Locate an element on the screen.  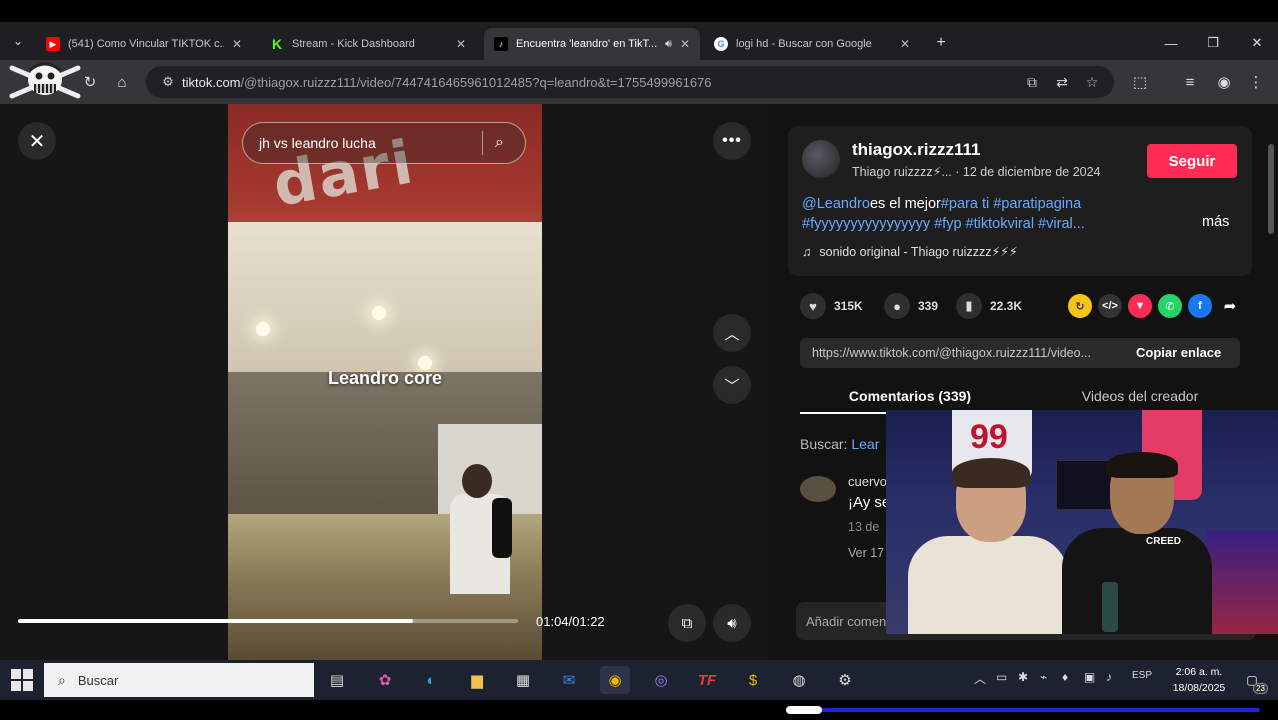
top-band is located at coordinates (639, 11).